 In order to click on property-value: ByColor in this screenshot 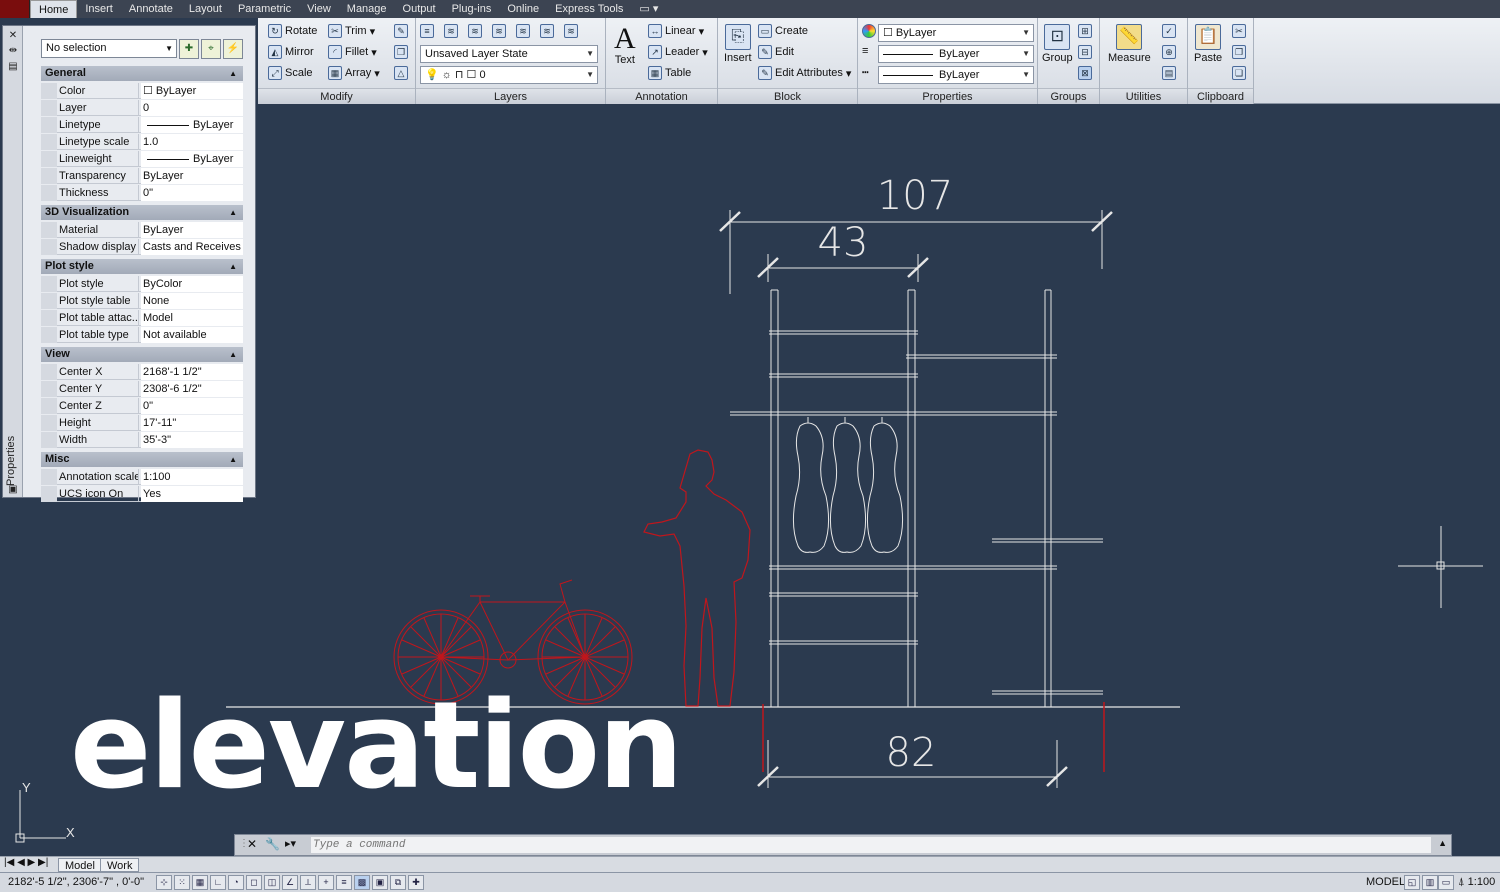, I will do `click(192, 284)`.